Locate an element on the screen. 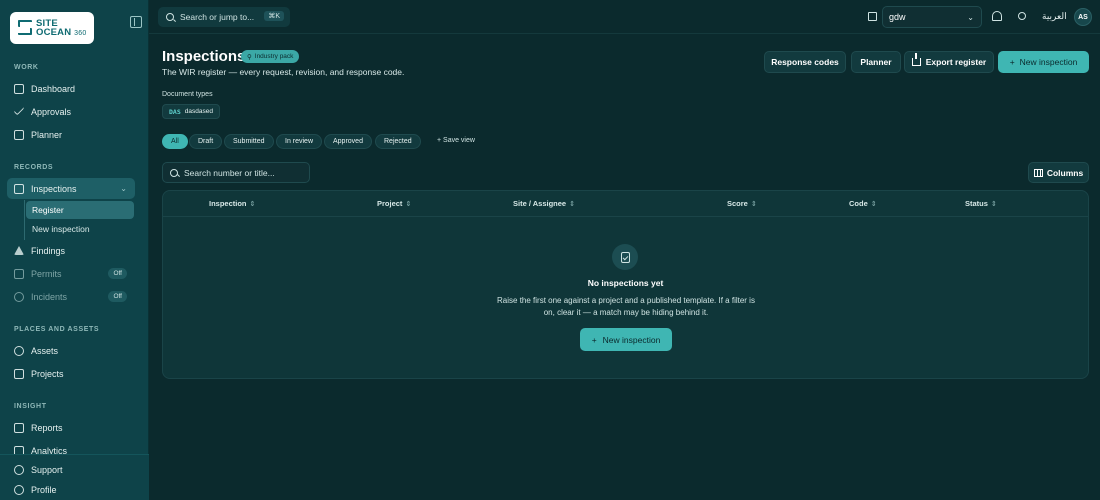 The image size is (1100, 500). document-type-chip: DAS dasdased is located at coordinates (191, 111).